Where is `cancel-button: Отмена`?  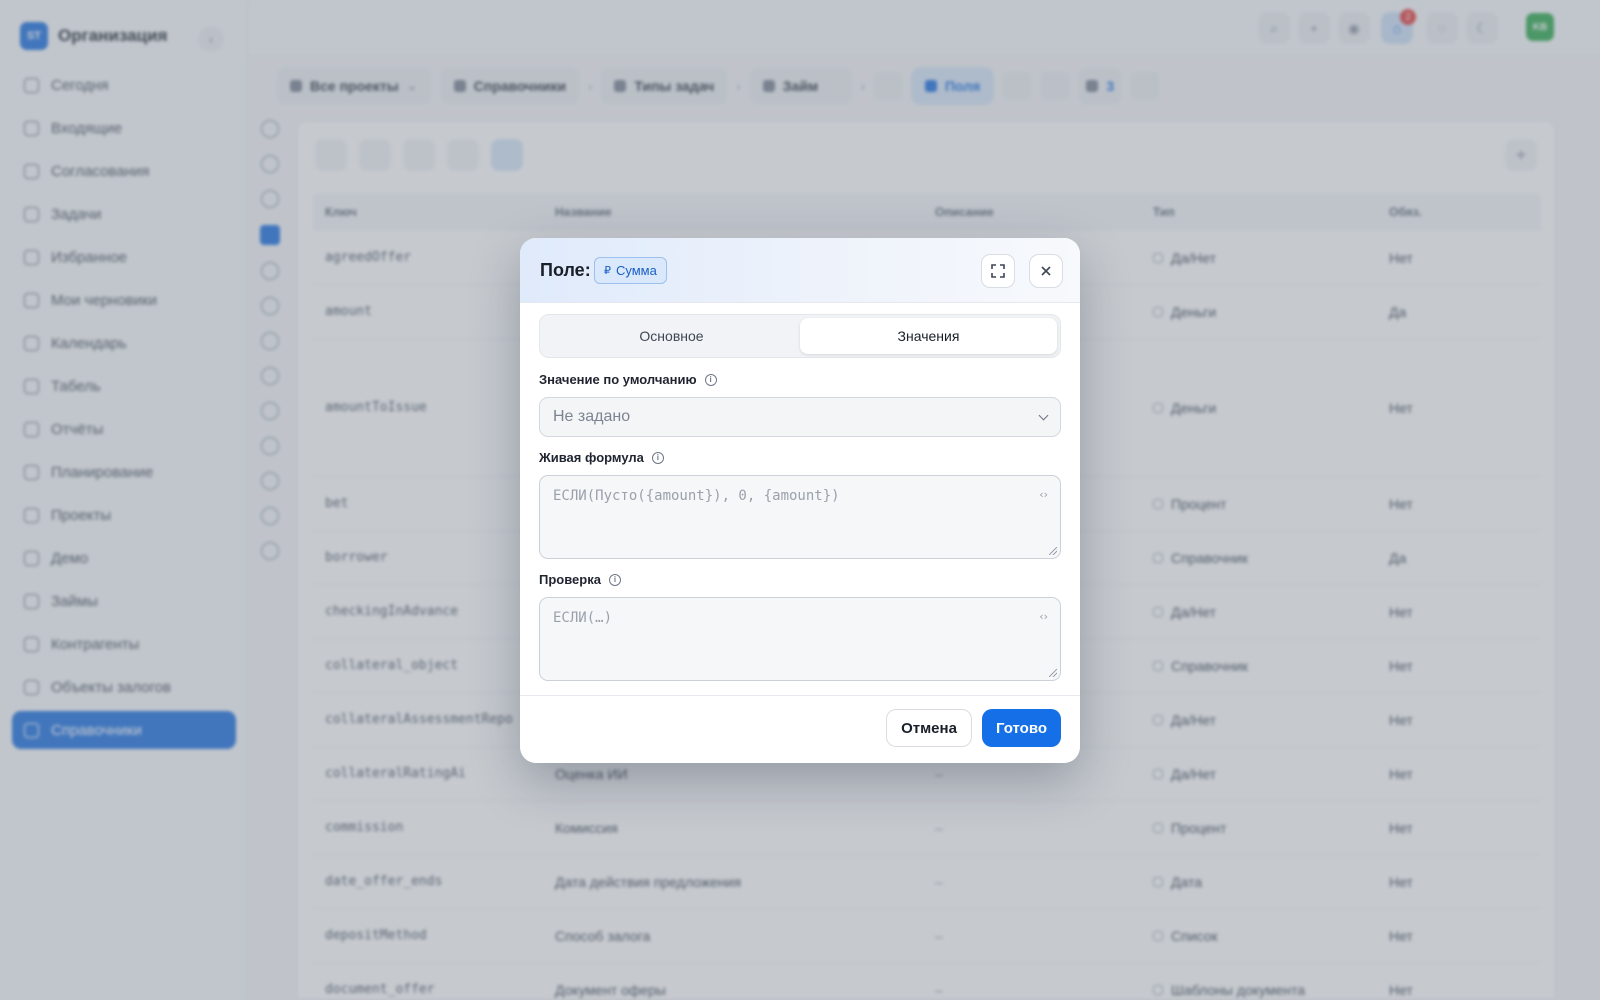
cancel-button: Отмена is located at coordinates (929, 728).